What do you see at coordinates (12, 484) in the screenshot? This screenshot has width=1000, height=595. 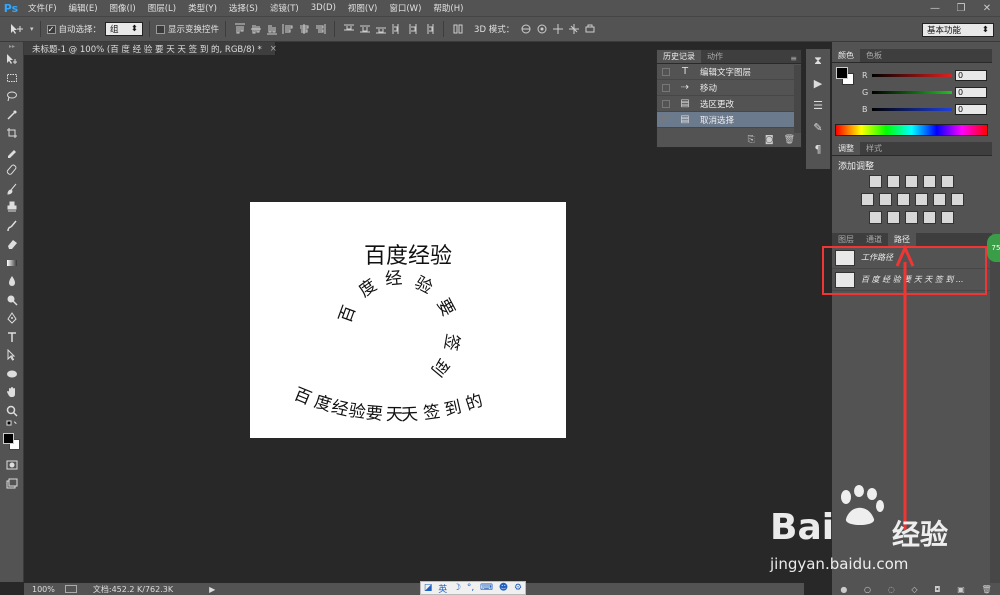 I see `screen-mode-icon` at bounding box center [12, 484].